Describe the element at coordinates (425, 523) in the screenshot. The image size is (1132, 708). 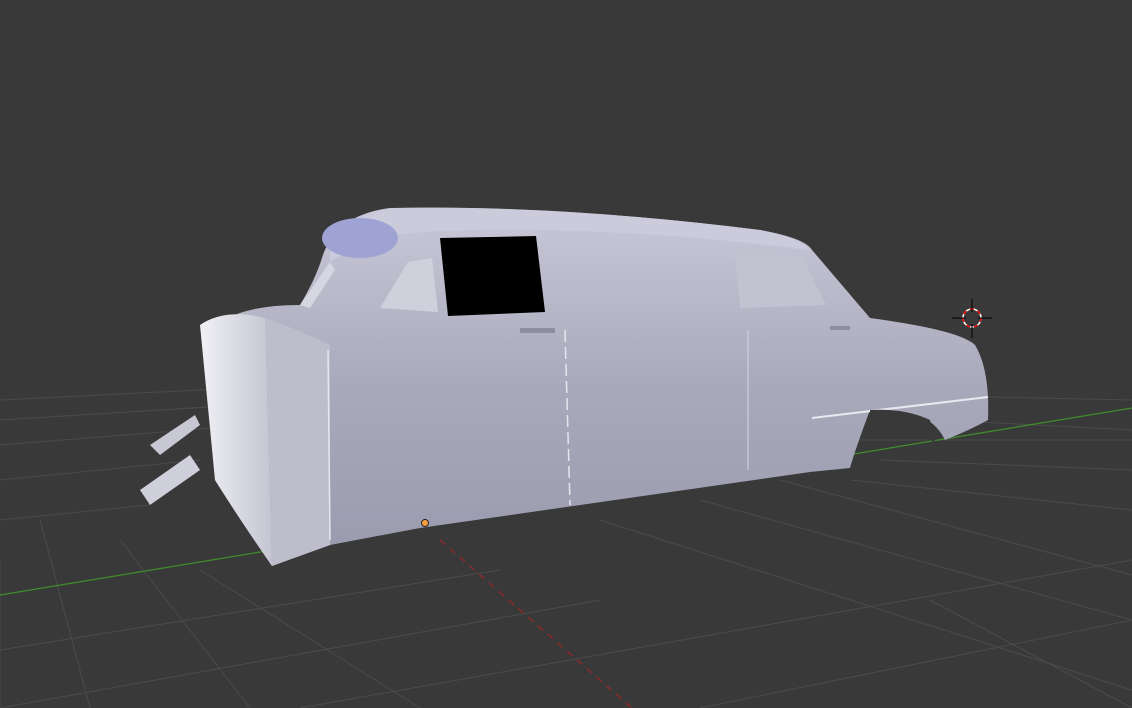
I see `object-origin-dot` at that location.